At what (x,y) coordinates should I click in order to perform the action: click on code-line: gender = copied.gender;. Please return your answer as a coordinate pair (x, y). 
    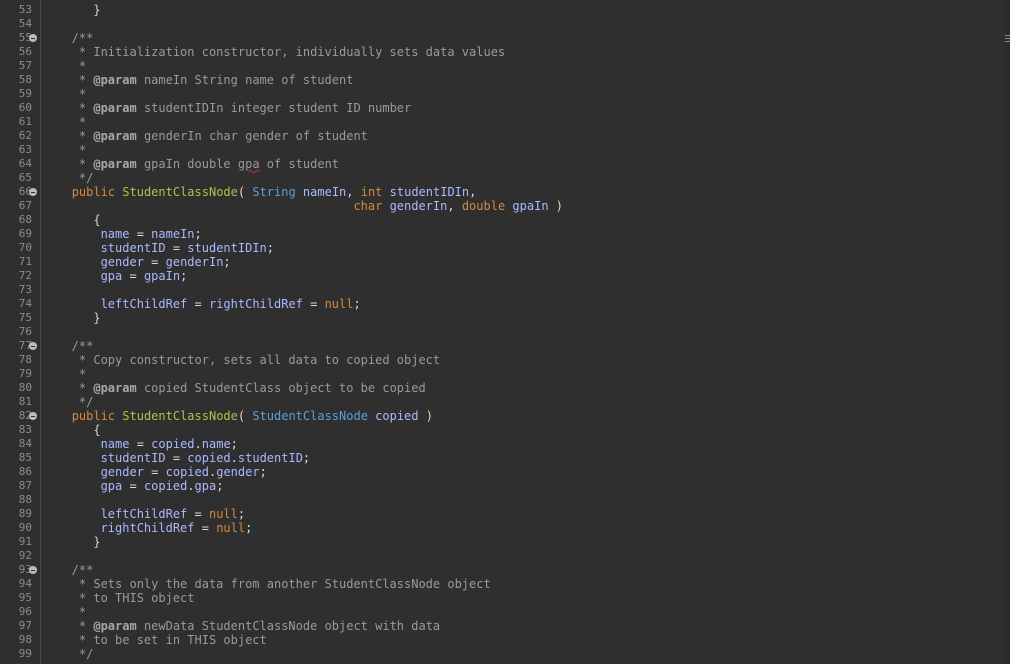
    Looking at the image, I should click on (158, 472).